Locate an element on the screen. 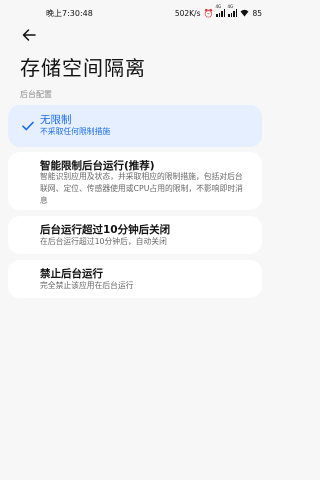 The height and width of the screenshot is (480, 320). option-title: 后台运行超过10分钟后关闭 is located at coordinates (105, 230).